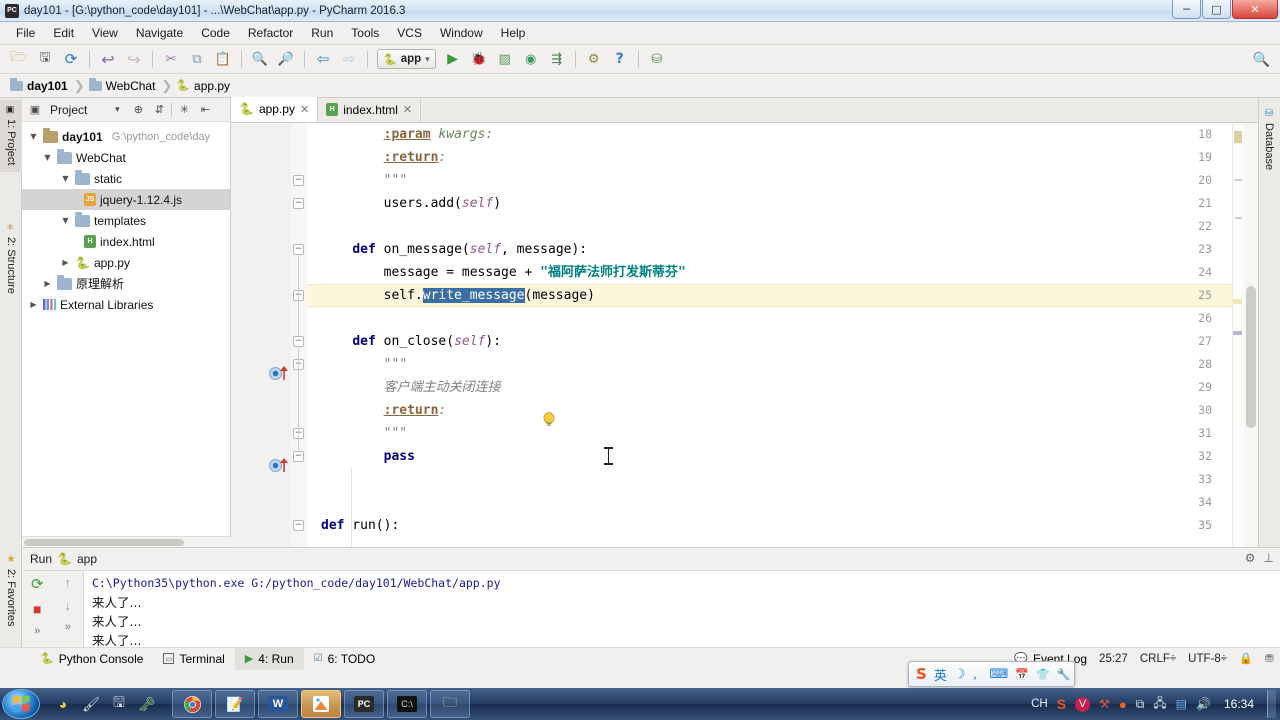  What do you see at coordinates (345, 659) in the screenshot?
I see `status-tool-todo: ☑ 6: TODO` at bounding box center [345, 659].